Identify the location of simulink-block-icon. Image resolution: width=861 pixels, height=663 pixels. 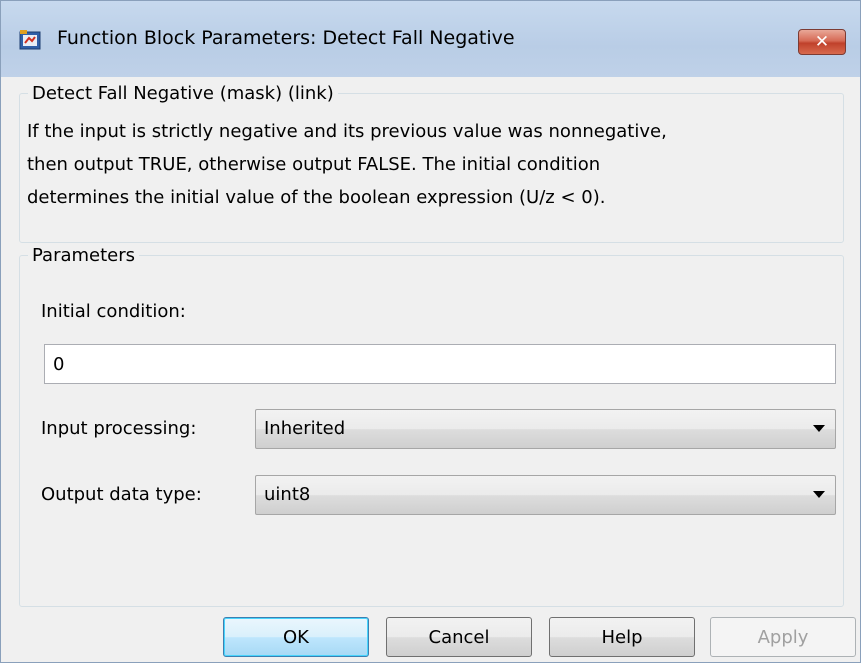
(30, 40).